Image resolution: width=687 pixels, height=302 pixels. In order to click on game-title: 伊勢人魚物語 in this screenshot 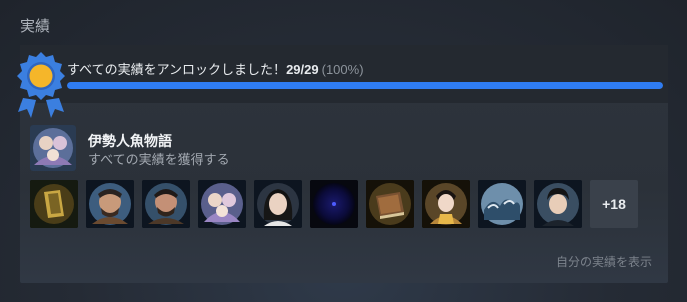, I will do `click(130, 141)`.